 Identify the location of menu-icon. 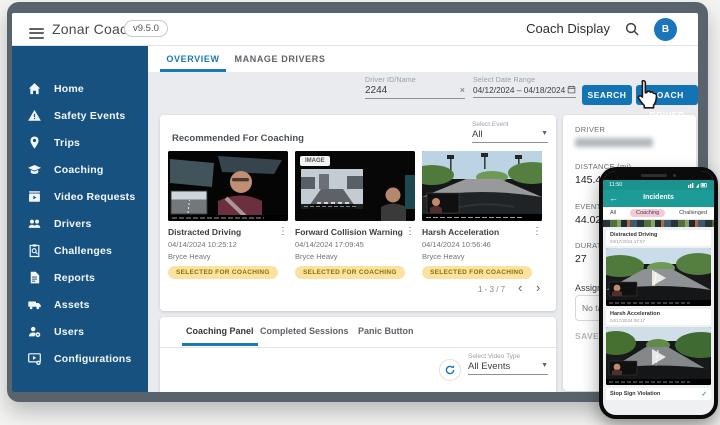
(36, 33).